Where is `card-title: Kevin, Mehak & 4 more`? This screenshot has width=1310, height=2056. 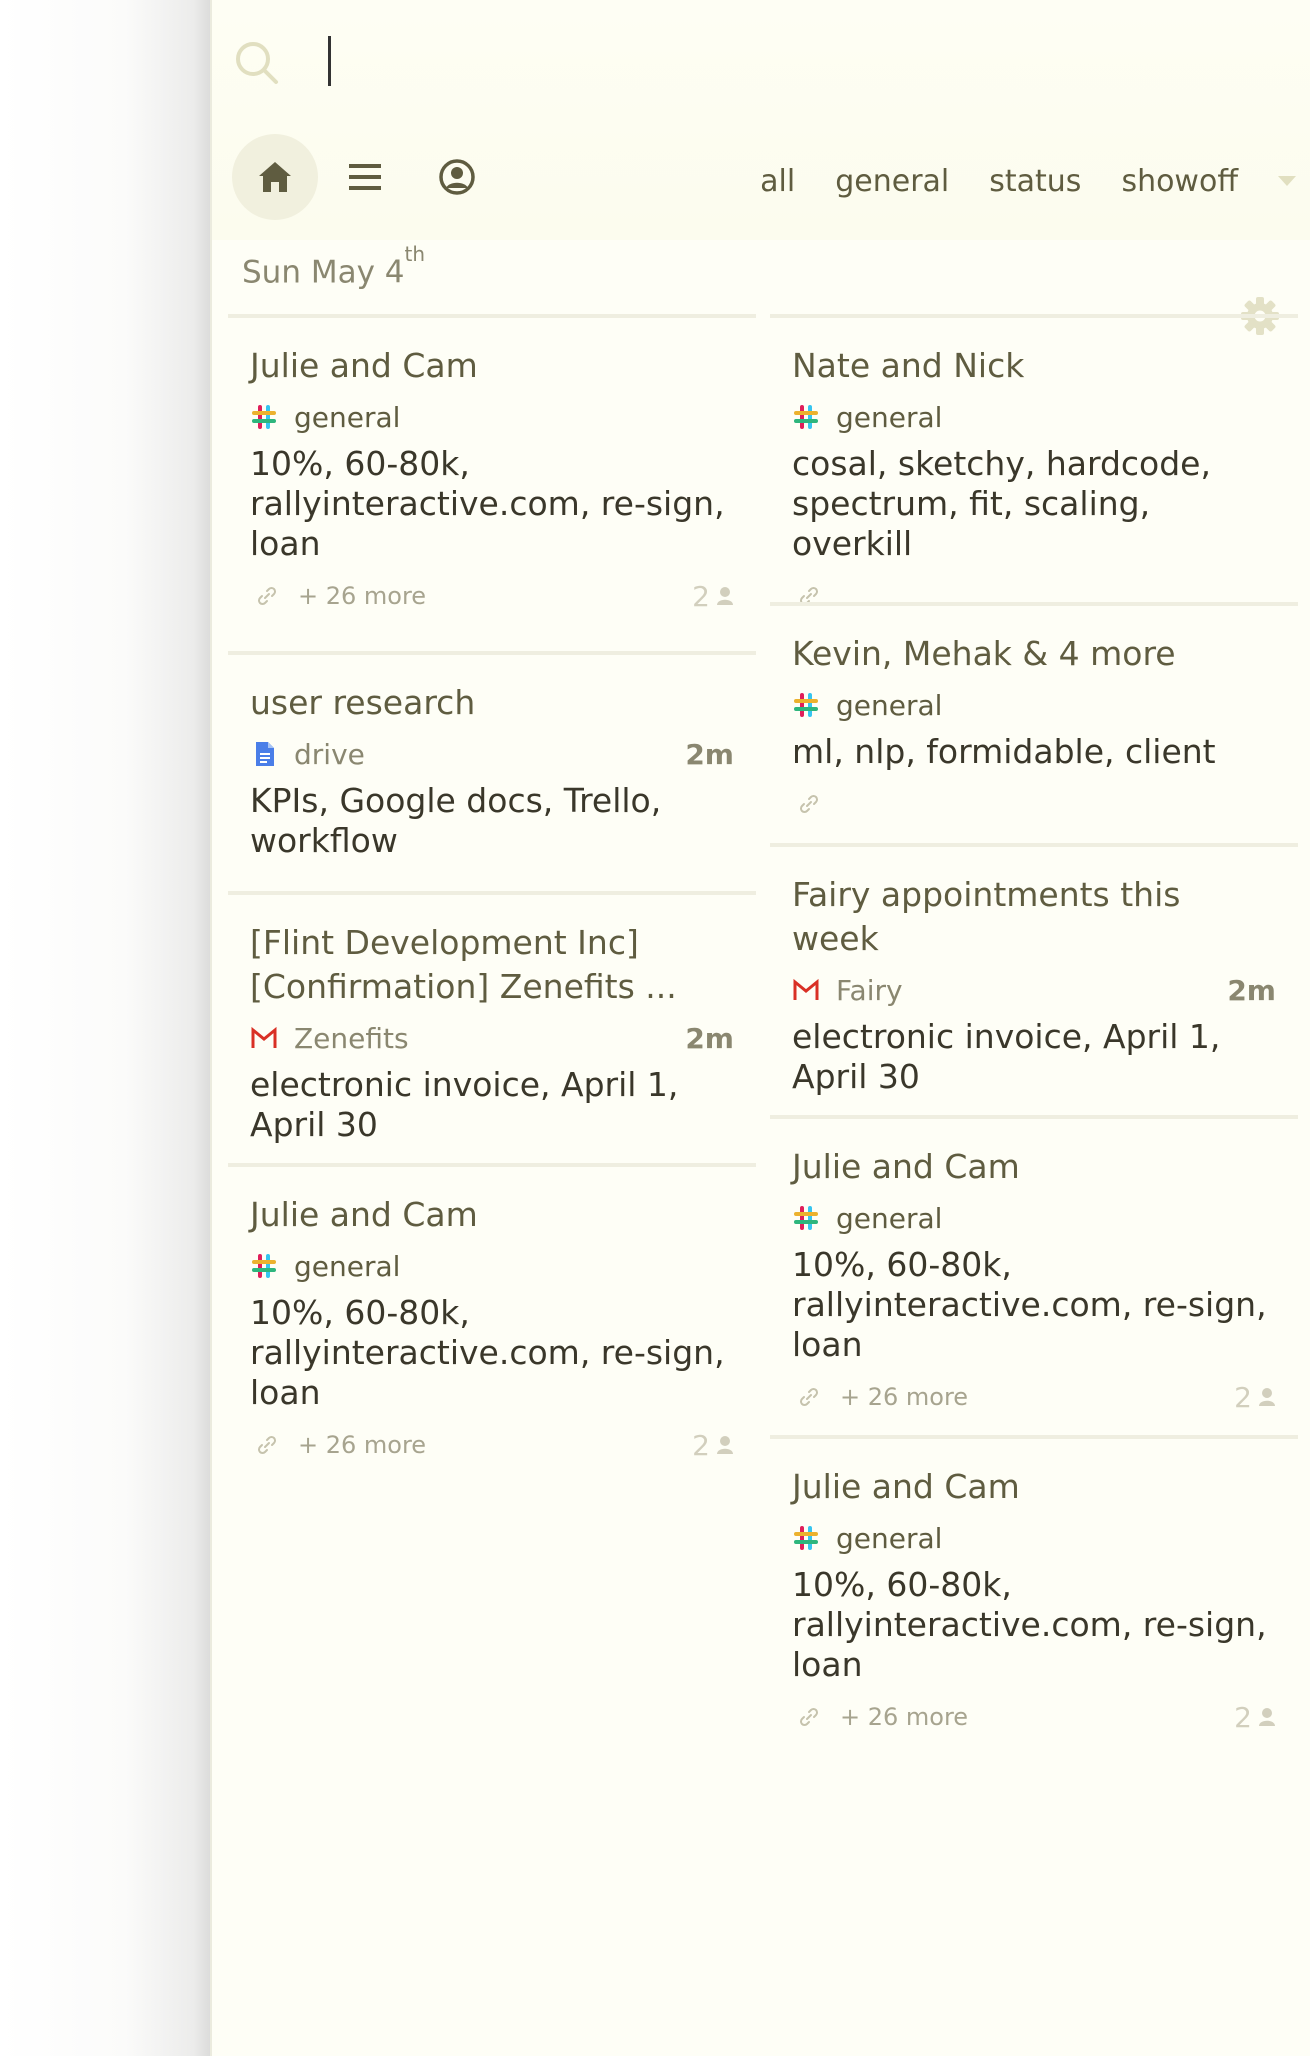
card-title: Kevin, Mehak & 4 more is located at coordinates (984, 653).